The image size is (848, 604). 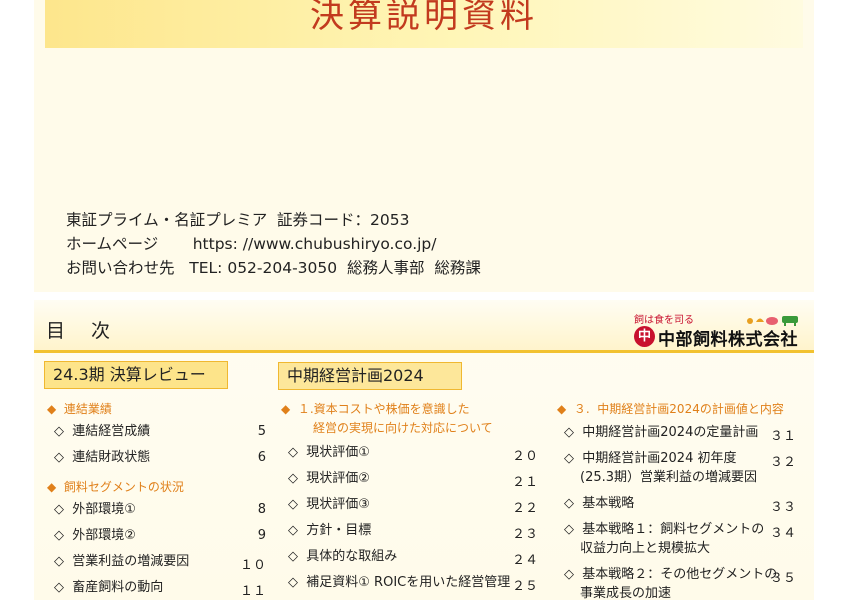 What do you see at coordinates (782, 533) in the screenshot?
I see `page-number: ３４` at bounding box center [782, 533].